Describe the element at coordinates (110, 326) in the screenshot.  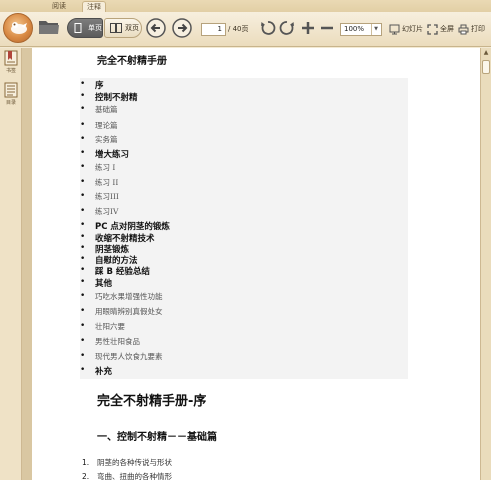
I see `toc-item-label: 壮阳六要` at that location.